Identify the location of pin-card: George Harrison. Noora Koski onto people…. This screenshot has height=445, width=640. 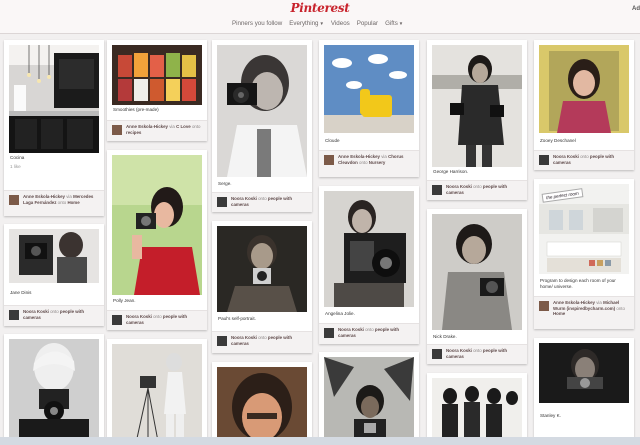
(477, 120).